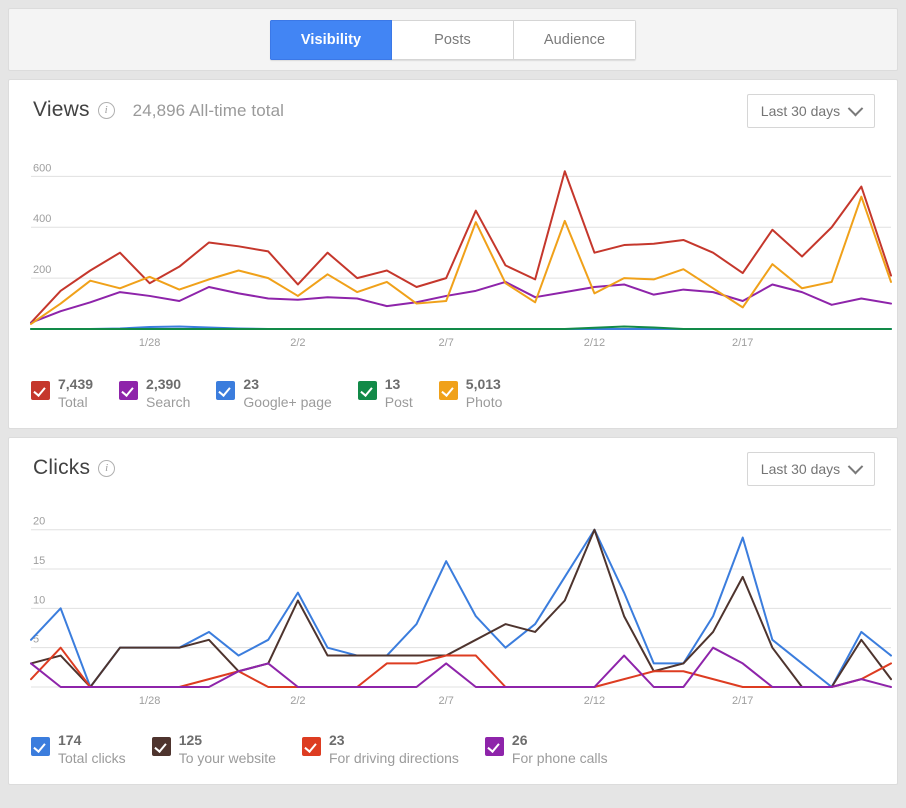 This screenshot has width=906, height=808. I want to click on tab-audience: Audience, so click(575, 39).